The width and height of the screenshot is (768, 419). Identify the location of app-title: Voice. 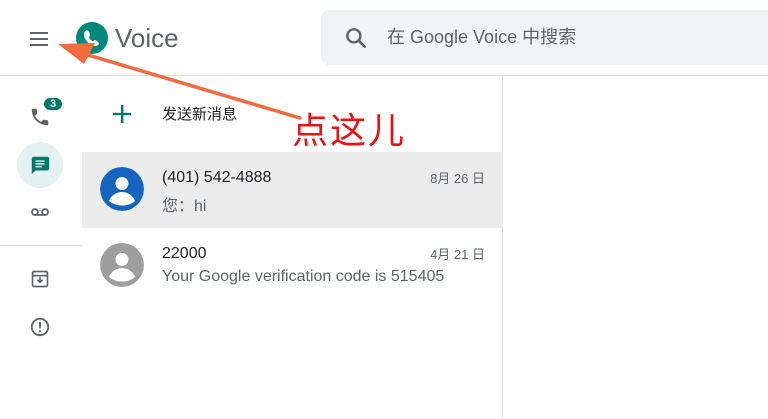
(147, 38).